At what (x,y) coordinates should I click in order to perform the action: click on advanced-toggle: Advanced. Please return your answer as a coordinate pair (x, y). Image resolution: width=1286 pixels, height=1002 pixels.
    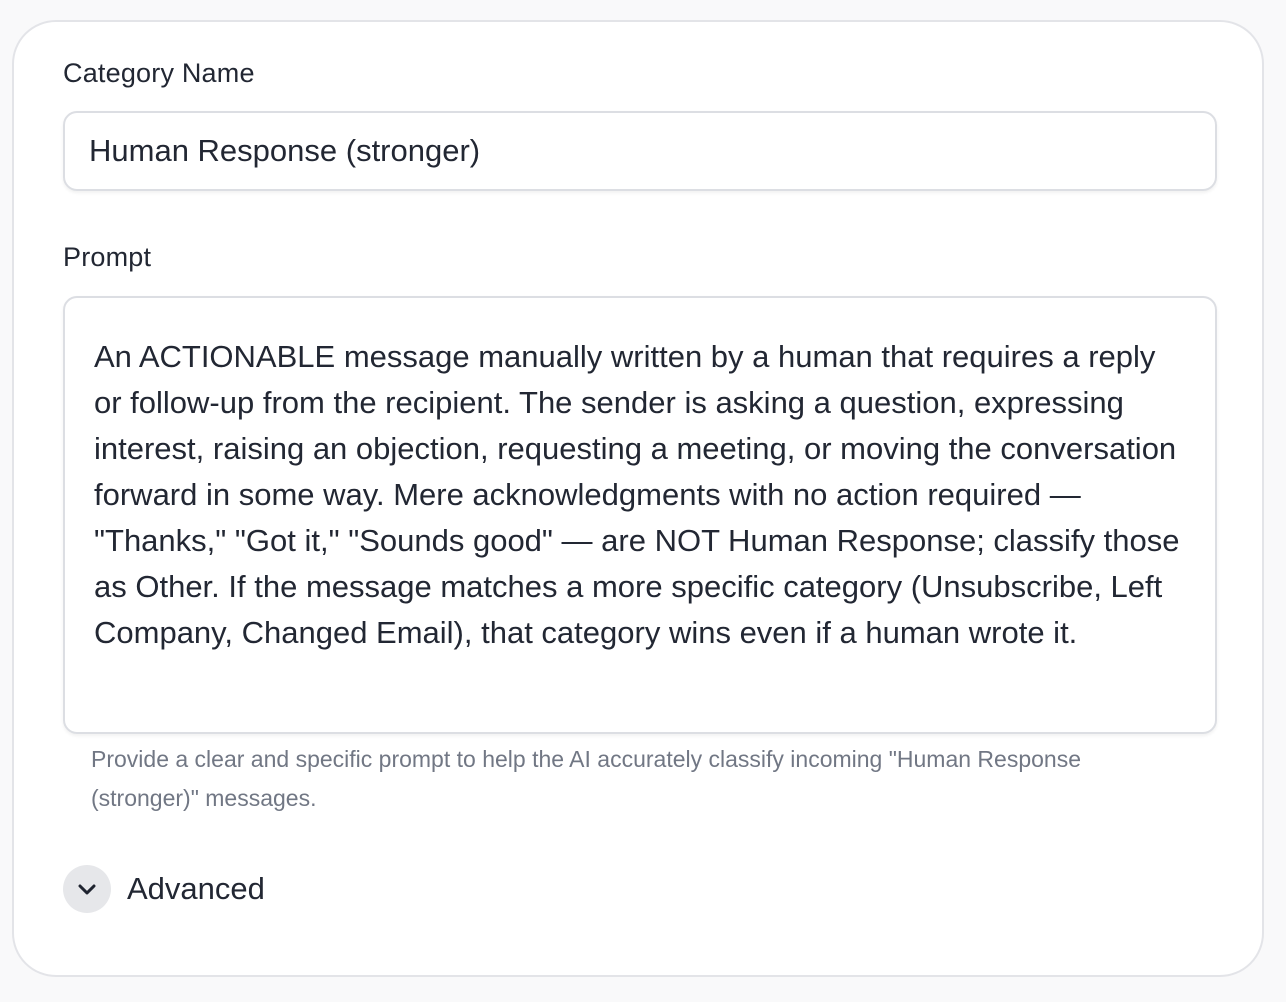
    Looking at the image, I should click on (164, 889).